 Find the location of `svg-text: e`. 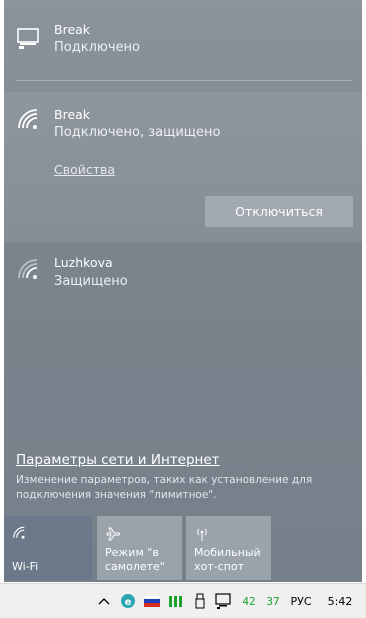

svg-text: e is located at coordinates (128, 602).